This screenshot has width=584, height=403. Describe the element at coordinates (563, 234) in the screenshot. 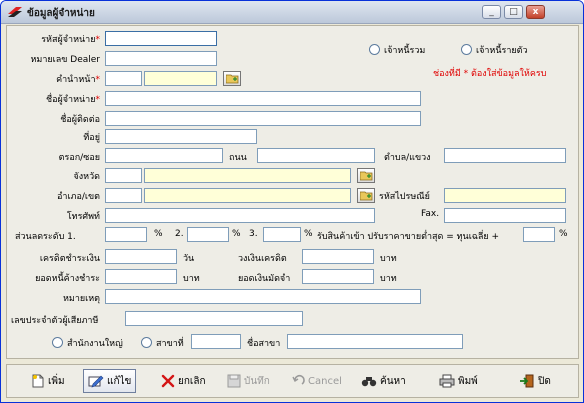

I see `markup-pct: %` at that location.